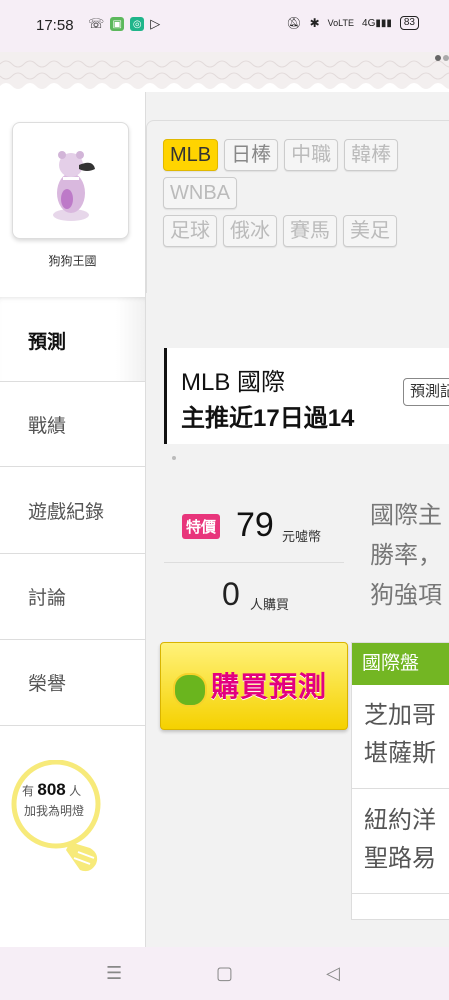 The image size is (449, 1000). Describe the element at coordinates (314, 23) in the screenshot. I see `bluetooth-icon: ✱` at that location.